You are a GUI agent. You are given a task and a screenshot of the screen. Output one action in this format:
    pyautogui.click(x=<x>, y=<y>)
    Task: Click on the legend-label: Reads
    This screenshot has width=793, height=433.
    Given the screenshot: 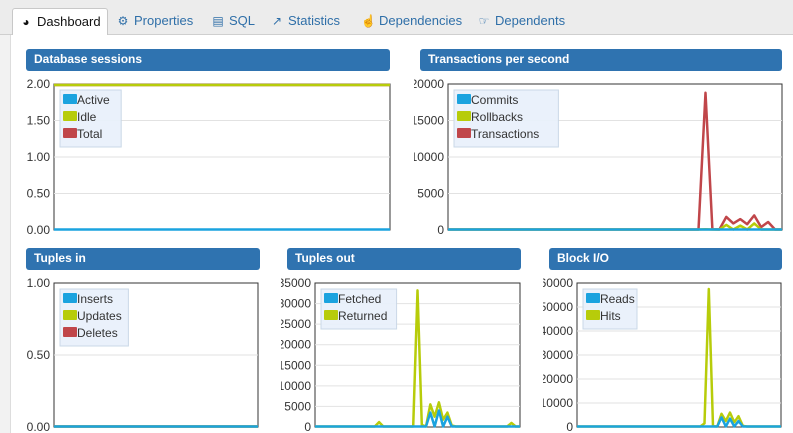 What is the action you would take?
    pyautogui.click(x=617, y=299)
    